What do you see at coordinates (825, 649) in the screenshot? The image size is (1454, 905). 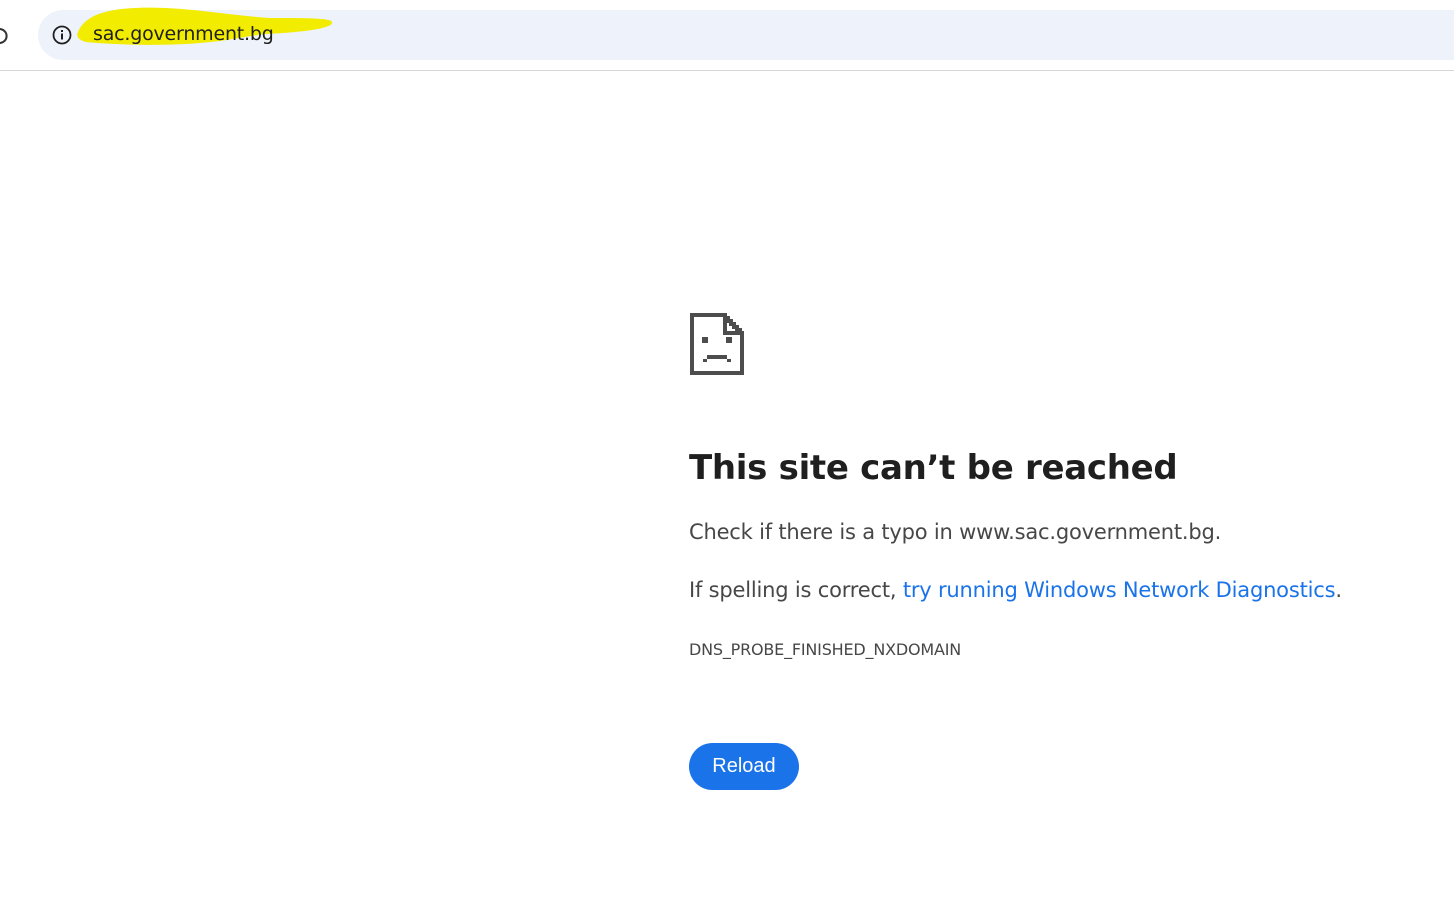 I see `error-code: DNS_PROBE_FINISHED_NXDOMAIN` at bounding box center [825, 649].